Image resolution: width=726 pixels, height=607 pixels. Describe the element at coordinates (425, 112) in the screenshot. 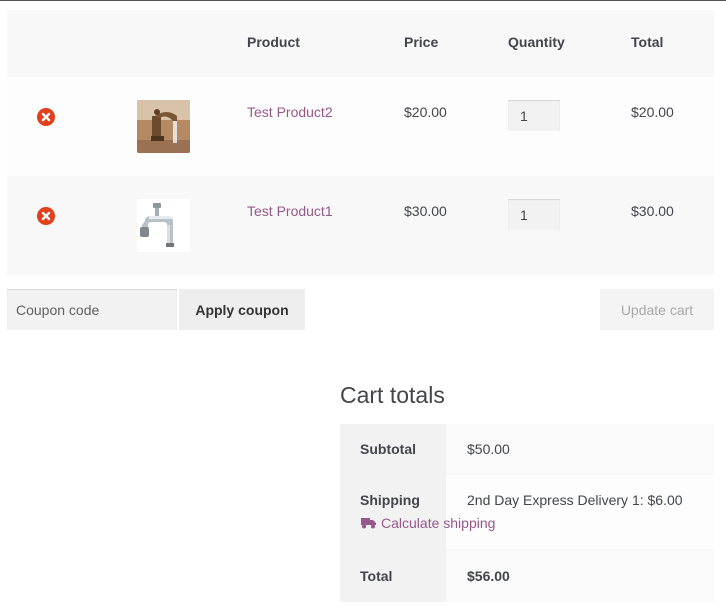

I see `product-price: $20.00` at that location.